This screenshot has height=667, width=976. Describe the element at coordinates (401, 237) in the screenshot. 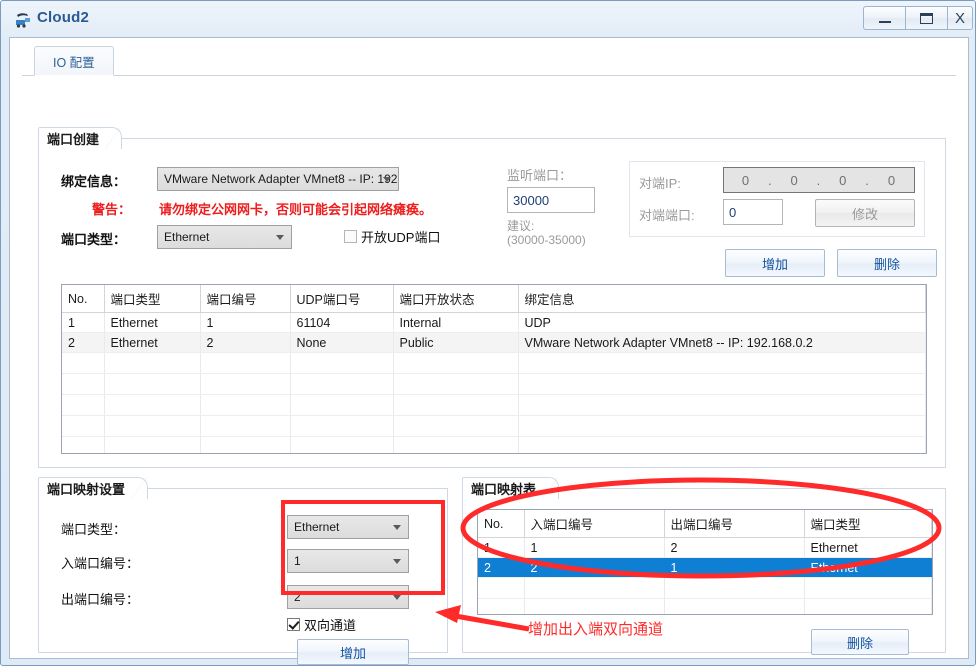

I see `open-udp-port-label: 开放UDP端口` at that location.